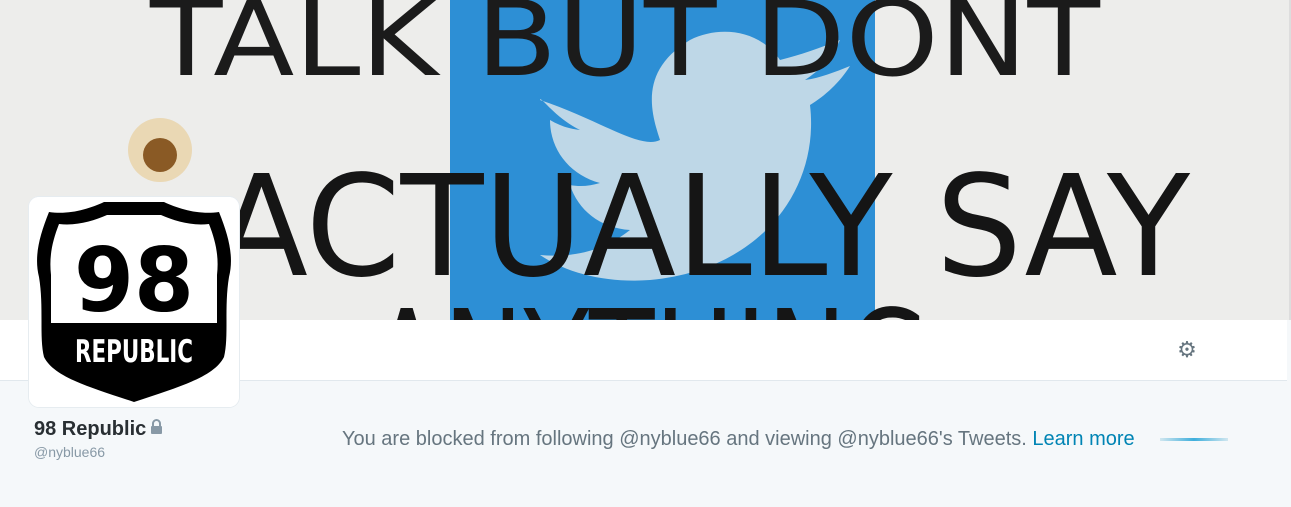 This screenshot has width=1291, height=507. I want to click on route-shield-logo: 98 REPUBLIC, so click(134, 302).